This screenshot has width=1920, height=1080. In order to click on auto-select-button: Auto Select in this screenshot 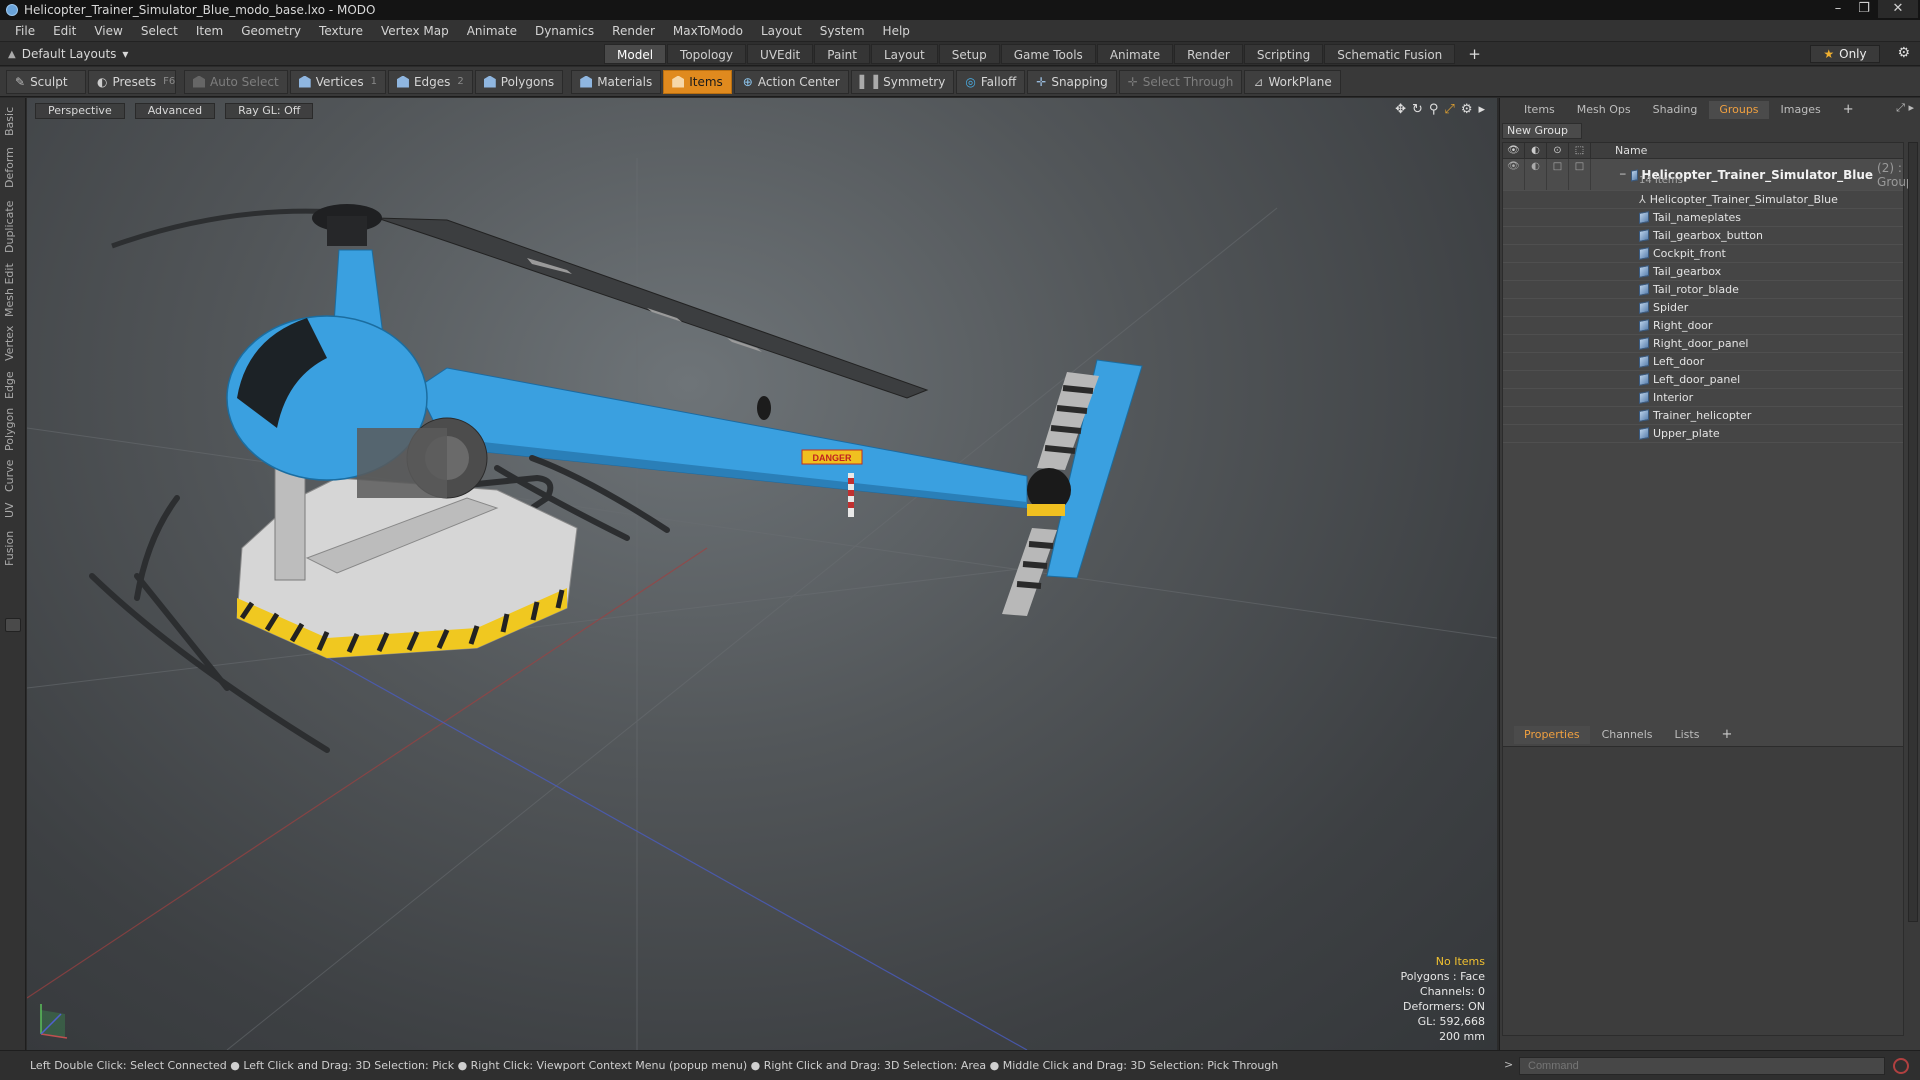, I will do `click(236, 81)`.